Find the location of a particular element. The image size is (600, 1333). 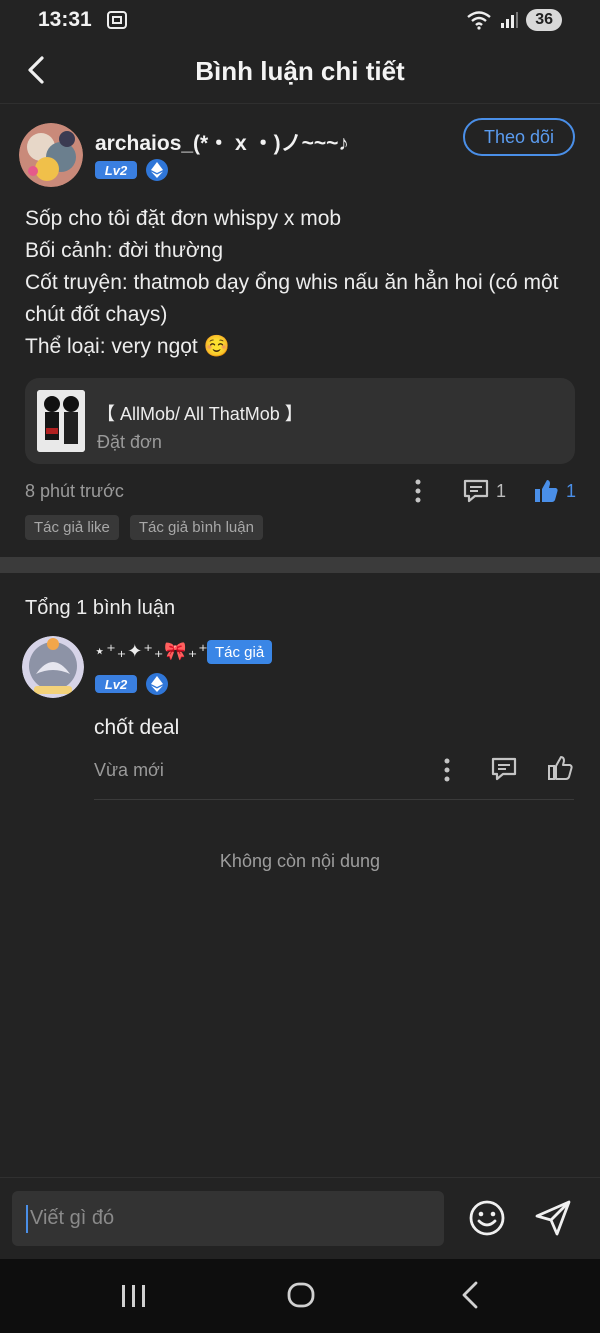

end-of-content-label: Không còn nội dung is located at coordinates (300, 861).